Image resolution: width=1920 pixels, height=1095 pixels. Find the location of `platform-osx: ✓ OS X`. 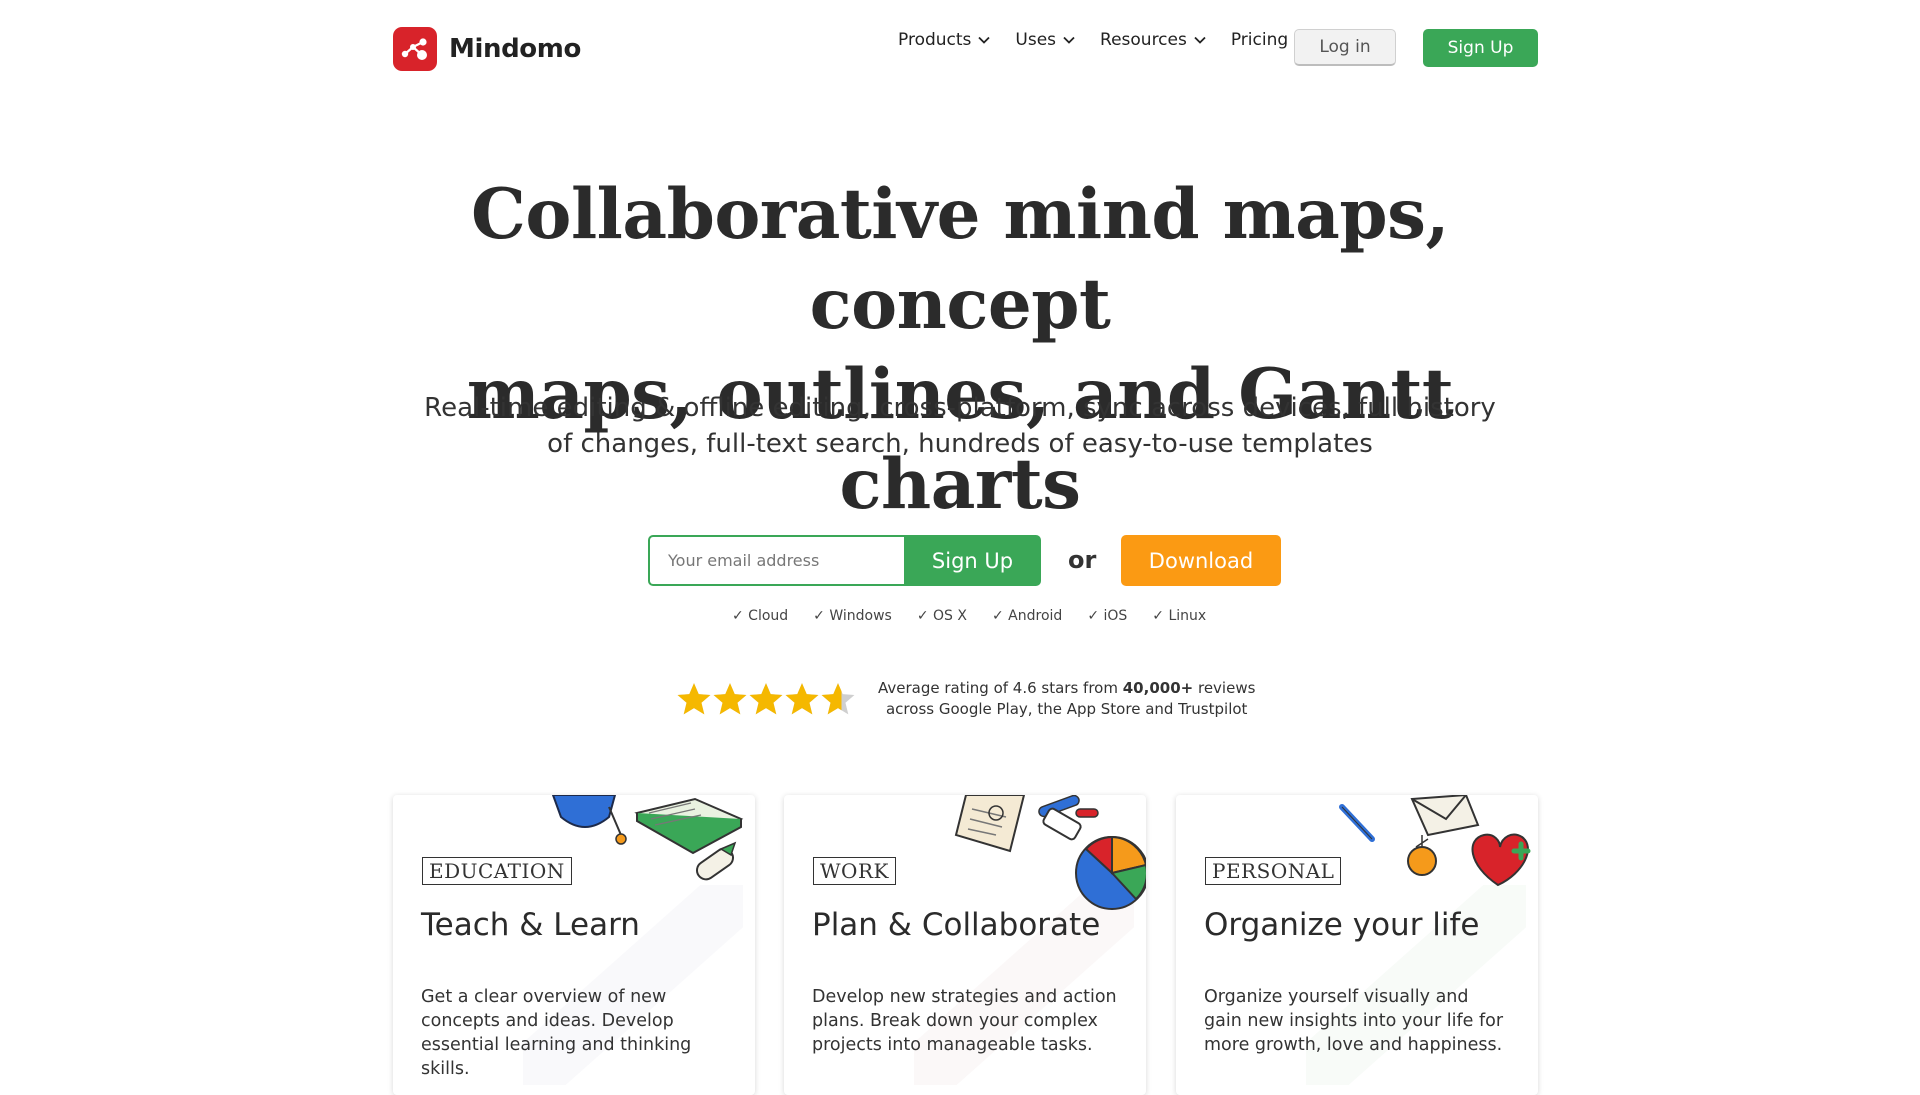

platform-osx: ✓ OS X is located at coordinates (941, 616).